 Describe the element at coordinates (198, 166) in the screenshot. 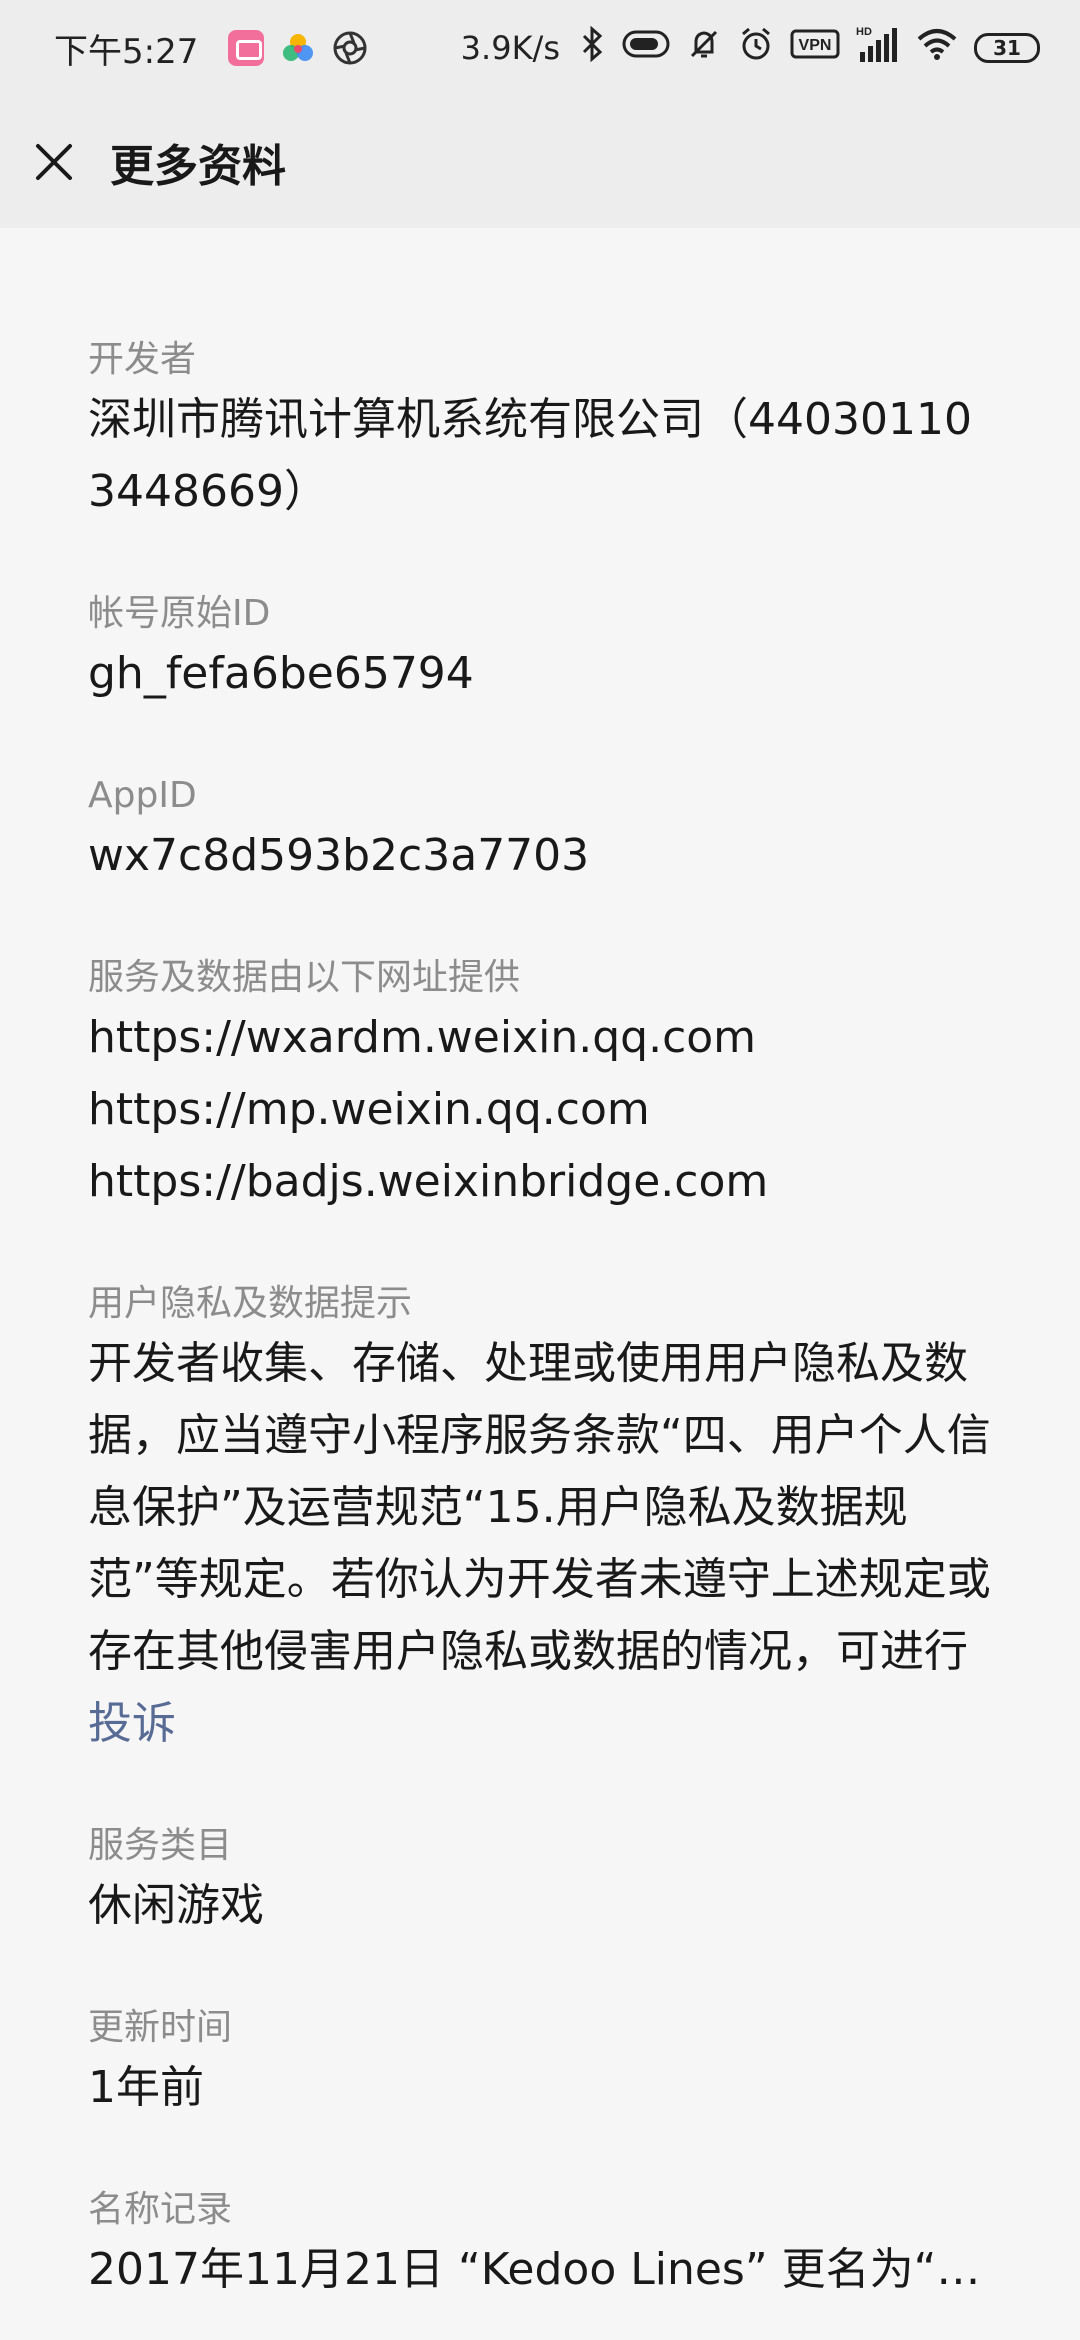

I see `page-title: 更多资料` at that location.